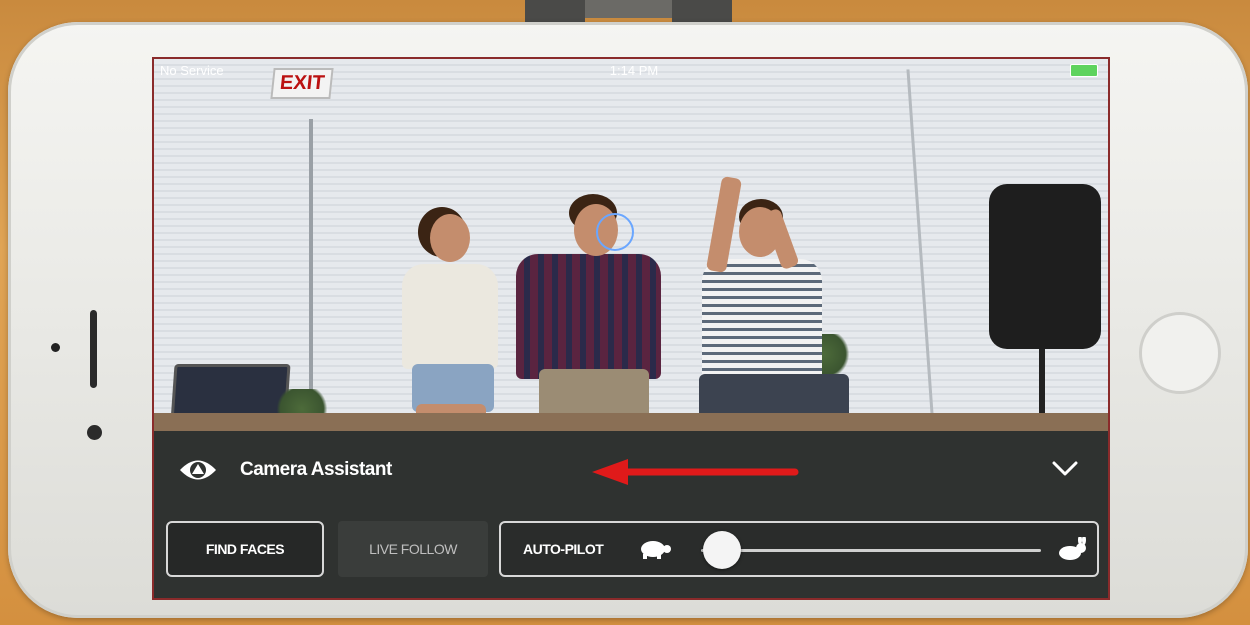 The image size is (1250, 625). Describe the element at coordinates (311, 274) in the screenshot. I see `curtain-pole` at that location.